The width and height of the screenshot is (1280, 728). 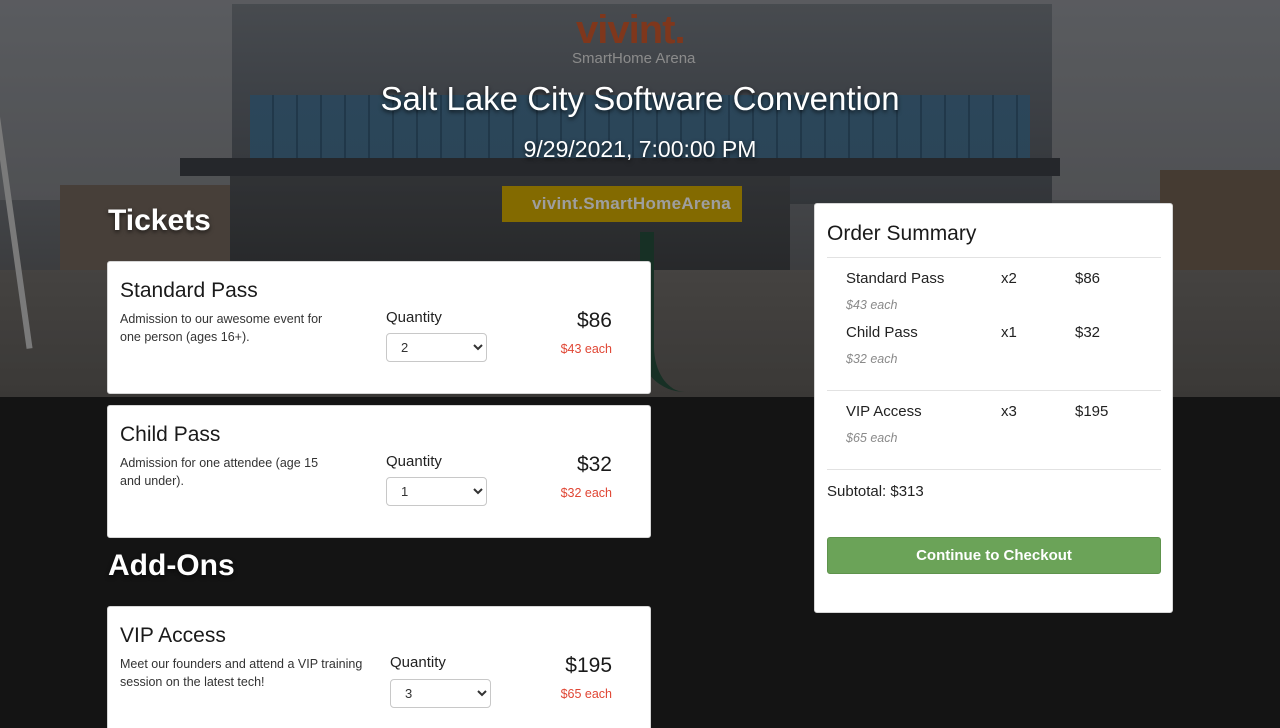 I want to click on event-date: 9/29/2021, 7:00:00 PM, so click(x=640, y=149).